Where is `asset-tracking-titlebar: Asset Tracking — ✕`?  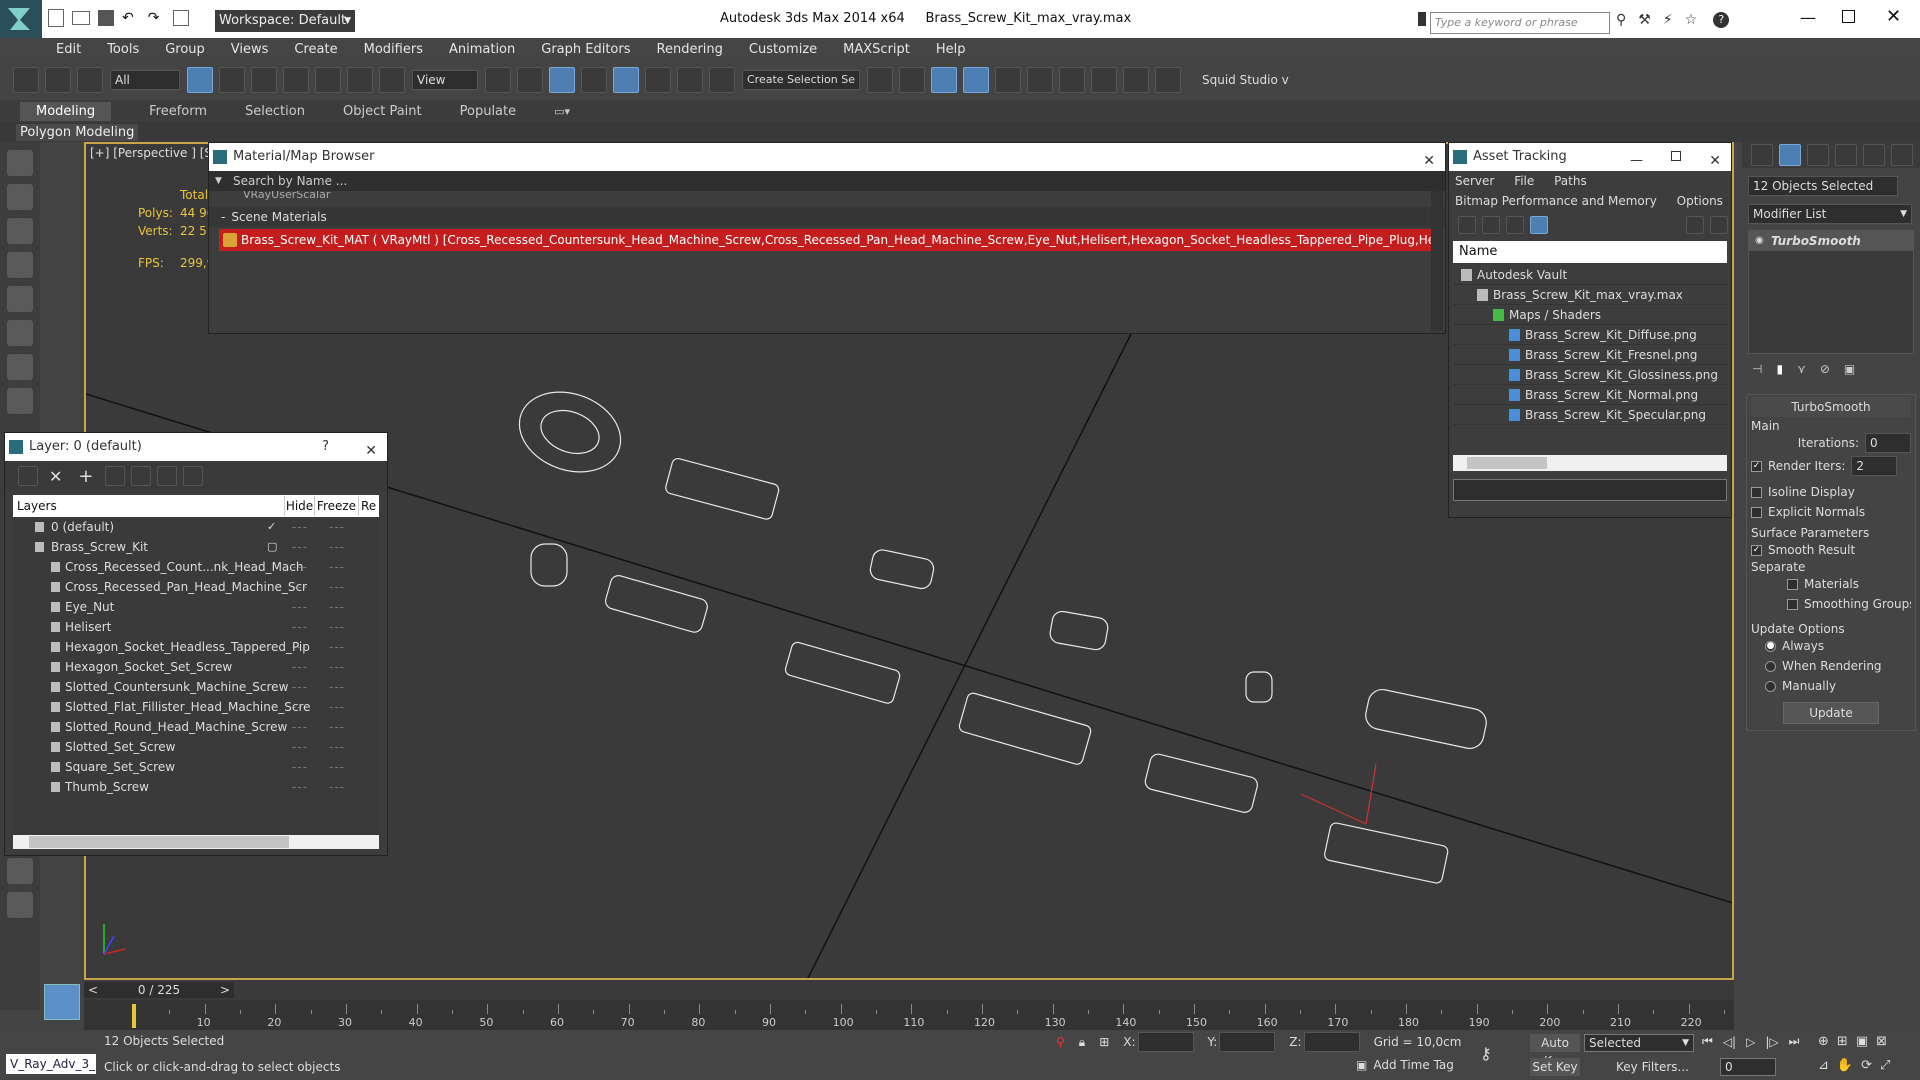
asset-tracking-titlebar: Asset Tracking — ✕ is located at coordinates (1590, 157).